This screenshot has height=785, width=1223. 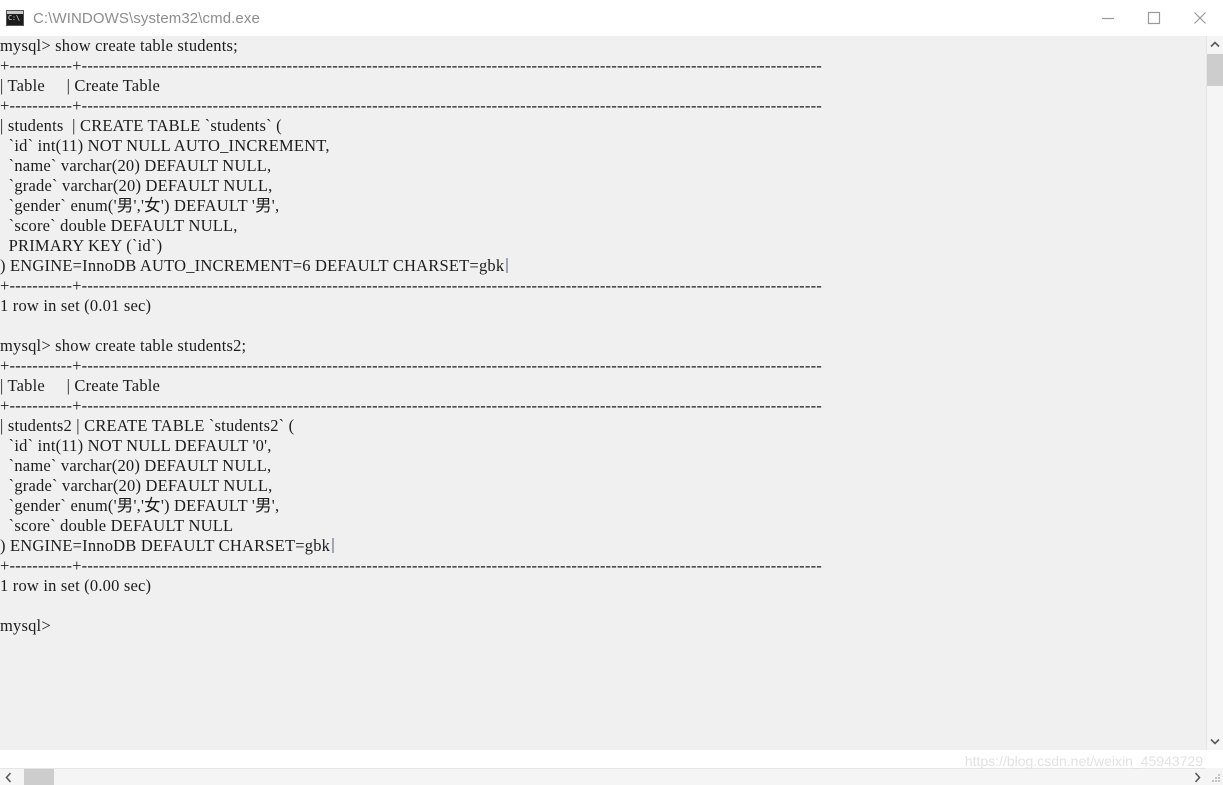 What do you see at coordinates (1215, 741) in the screenshot?
I see `scroll-down-arrow` at bounding box center [1215, 741].